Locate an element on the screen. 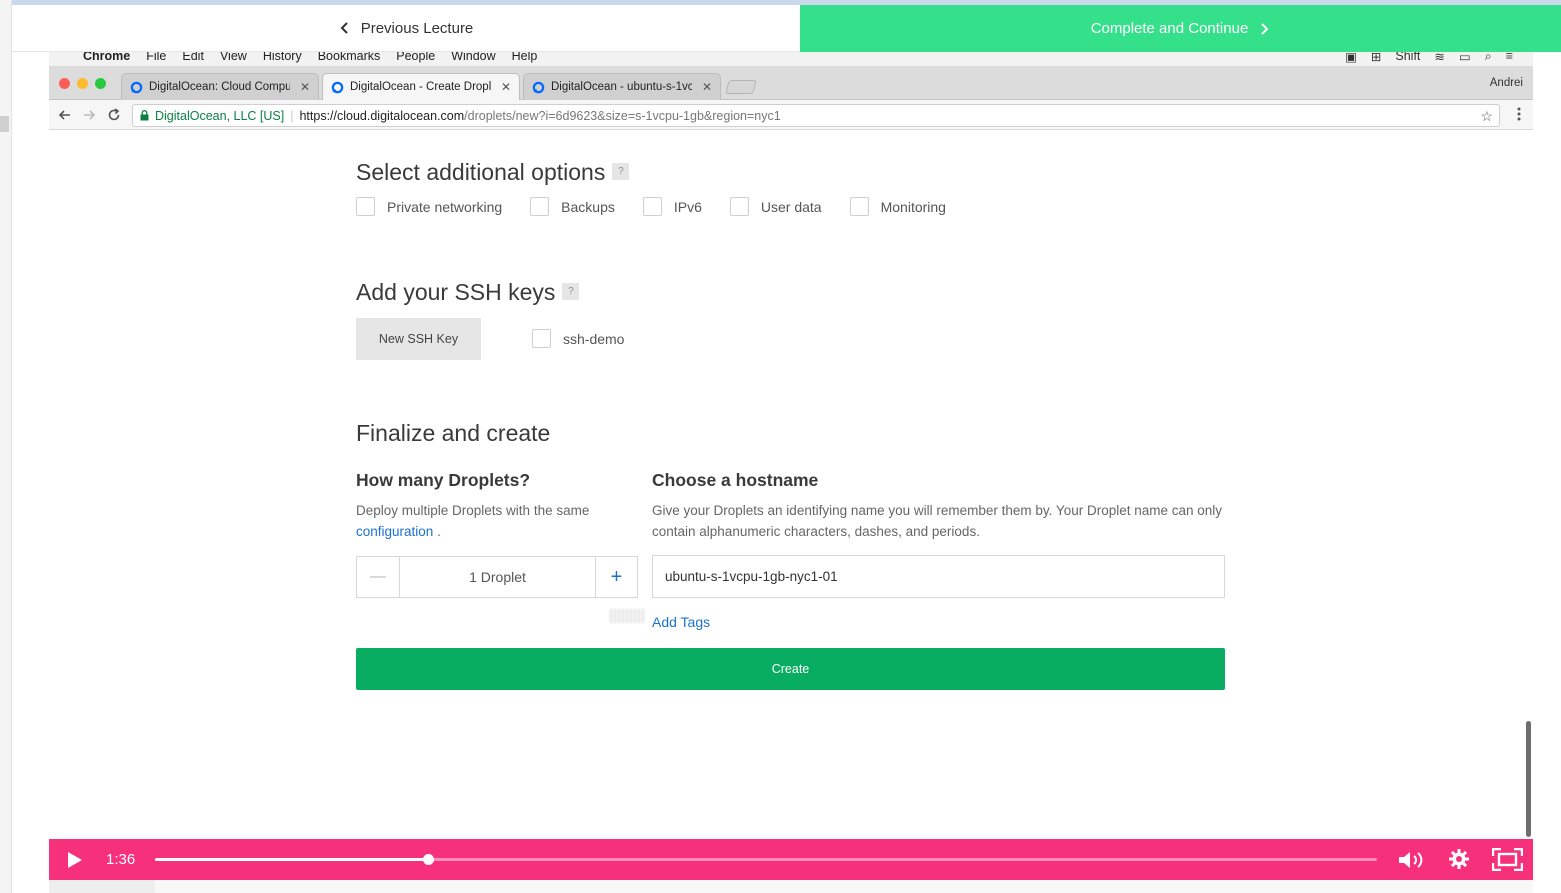  left-rail is located at coordinates (6, 446).